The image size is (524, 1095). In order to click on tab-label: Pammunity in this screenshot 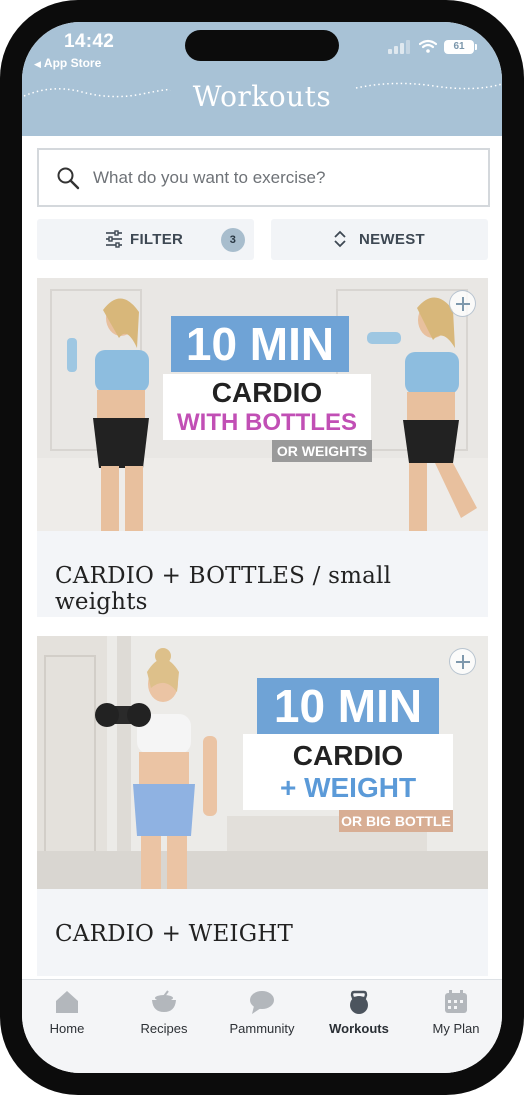, I will do `click(262, 1028)`.